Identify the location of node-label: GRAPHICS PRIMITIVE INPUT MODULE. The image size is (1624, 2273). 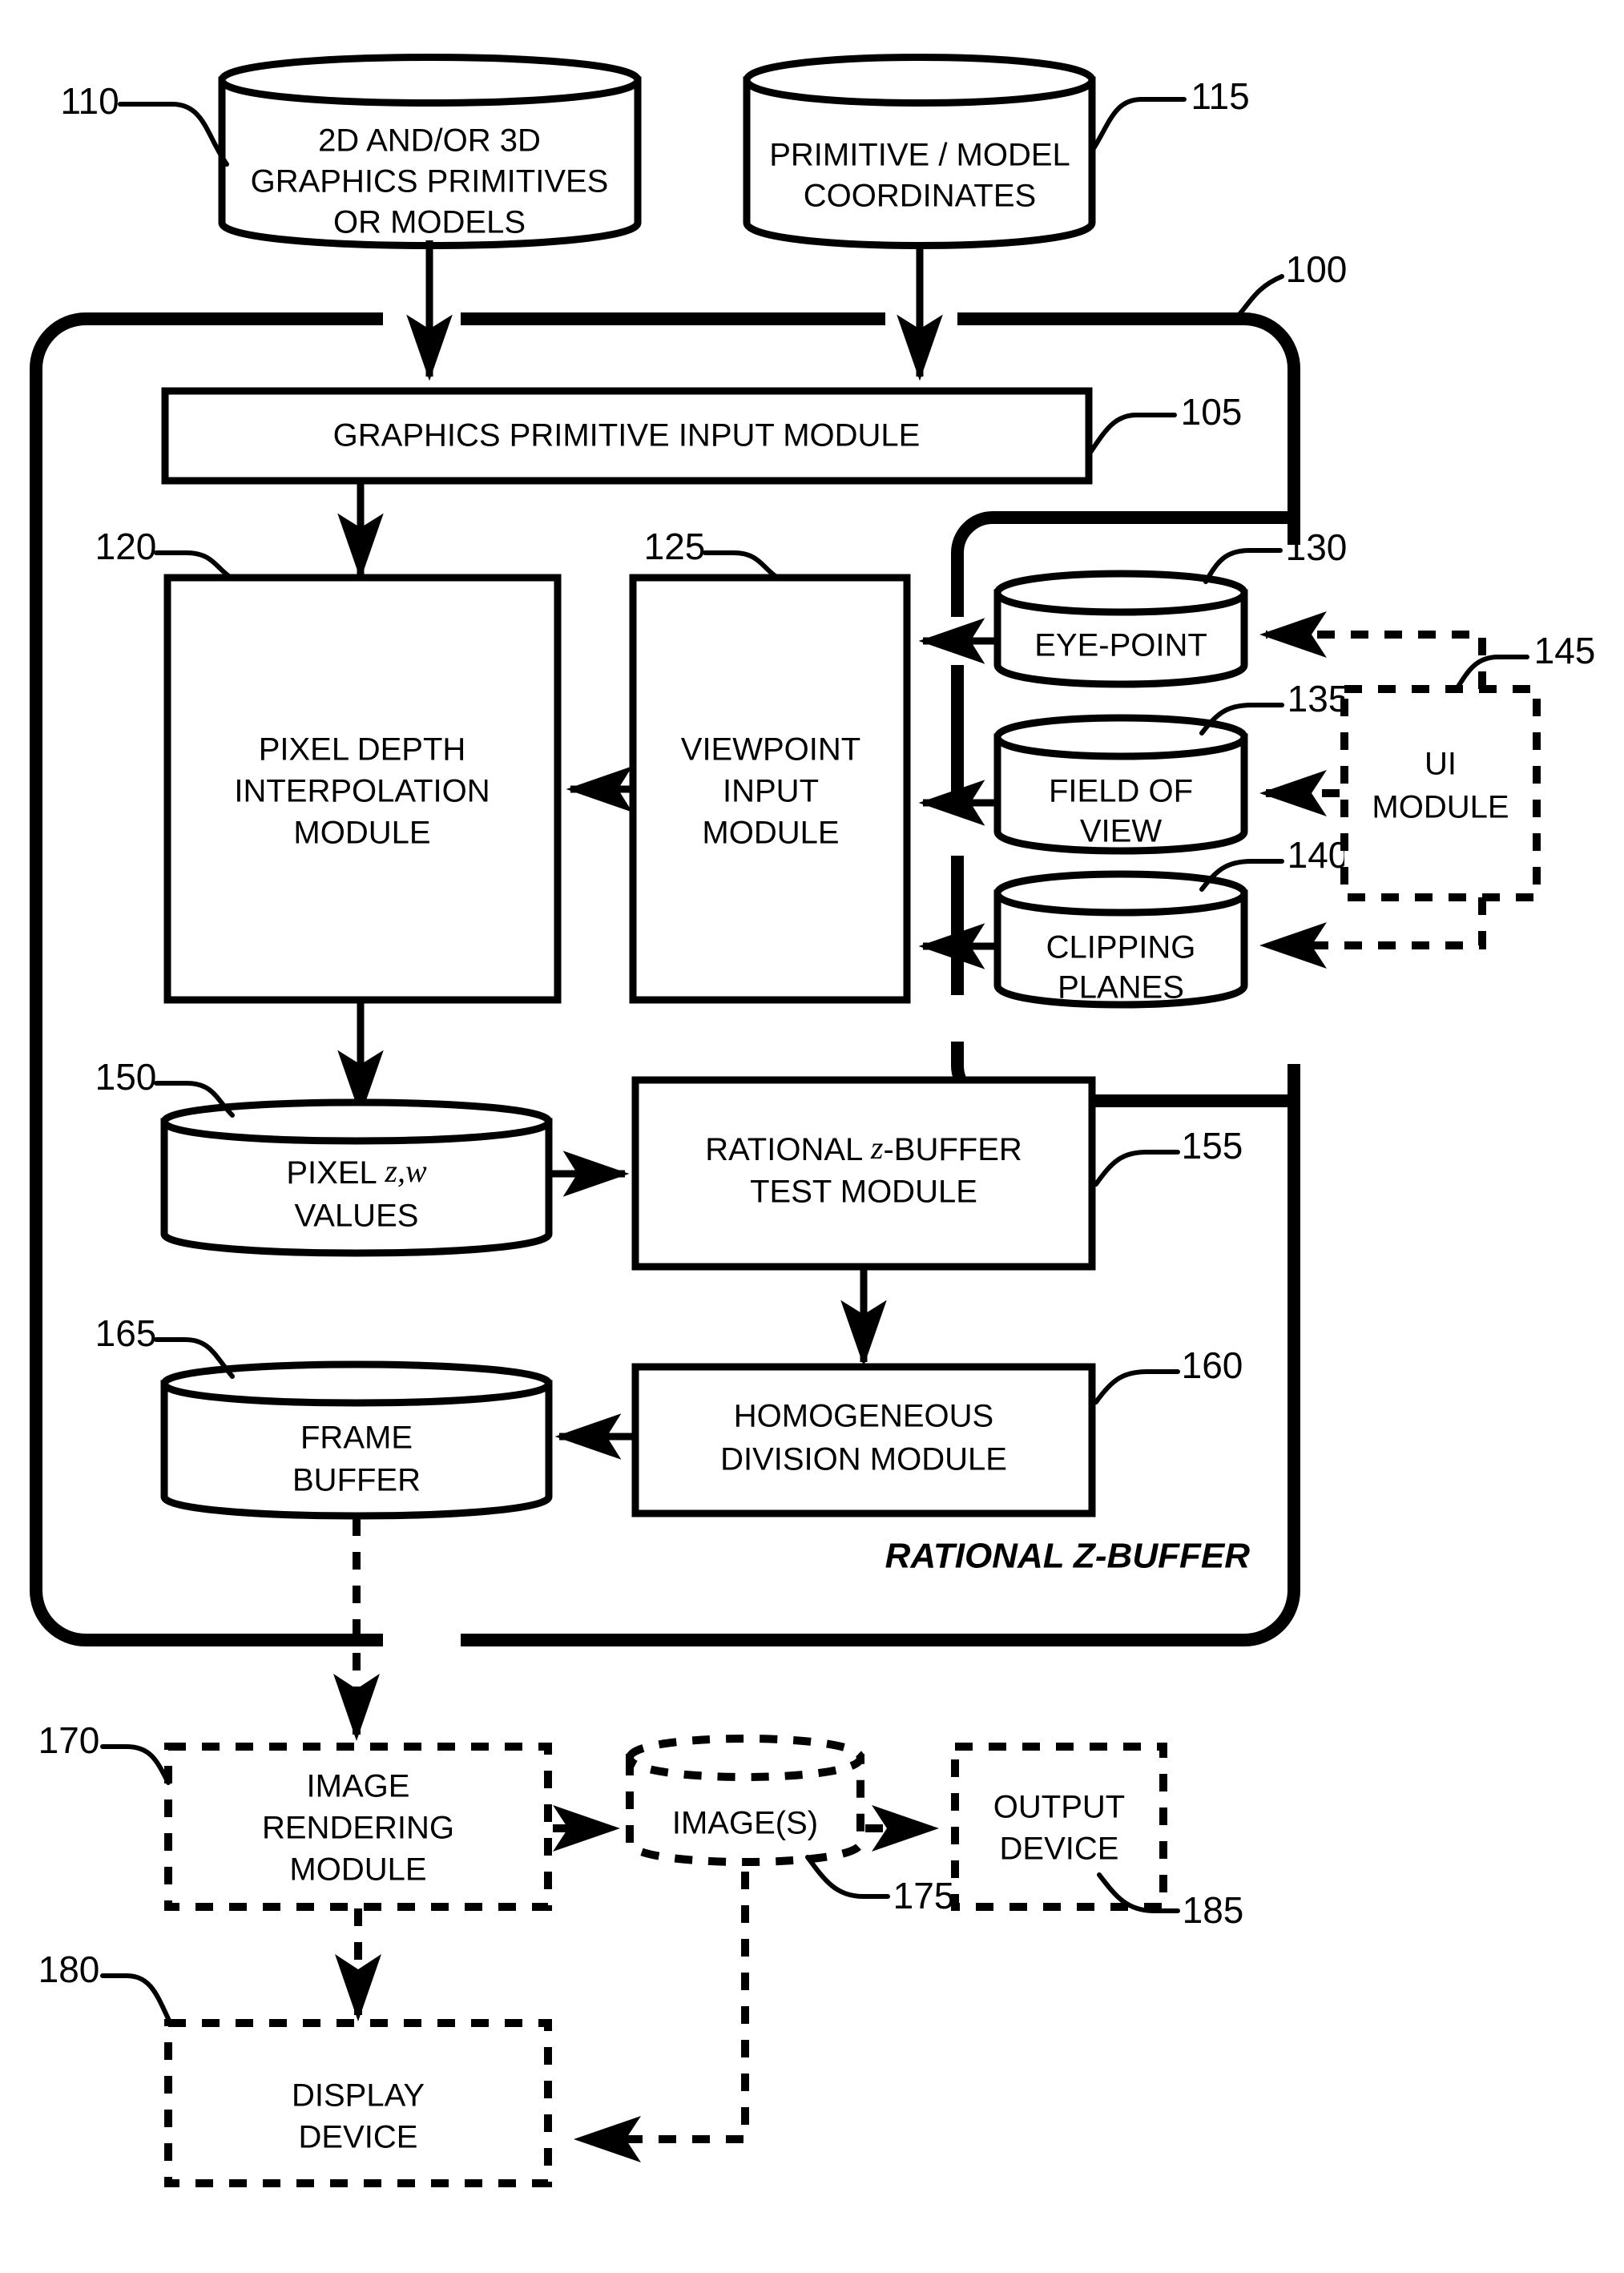
(627, 435).